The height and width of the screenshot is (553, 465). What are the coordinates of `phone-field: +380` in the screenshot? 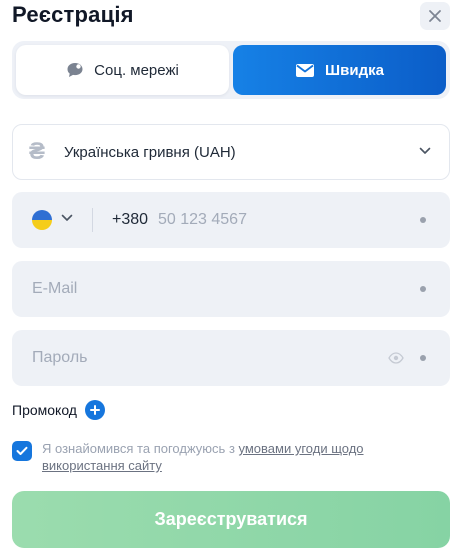 It's located at (231, 220).